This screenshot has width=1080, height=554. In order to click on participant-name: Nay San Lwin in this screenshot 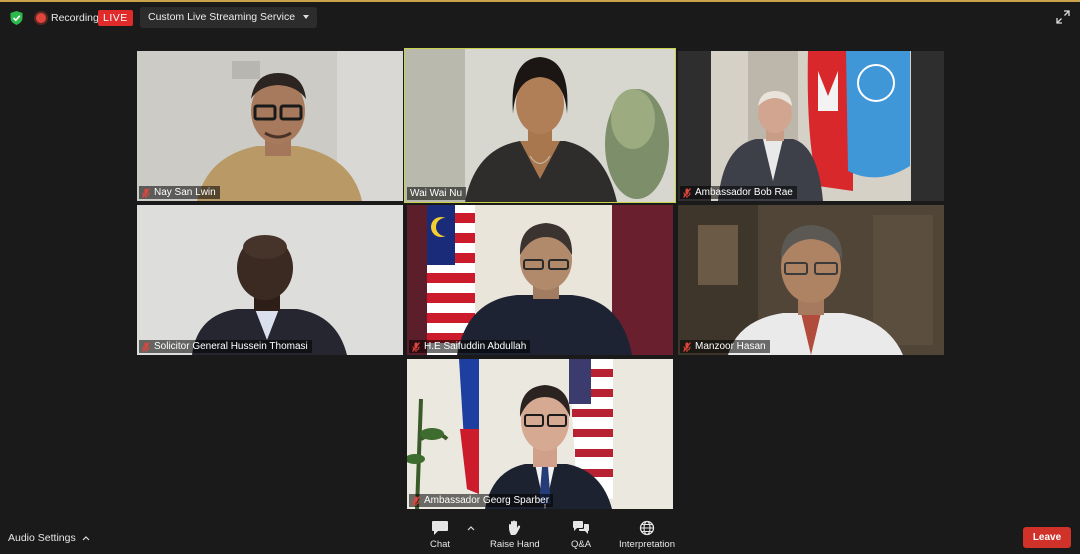, I will do `click(185, 192)`.